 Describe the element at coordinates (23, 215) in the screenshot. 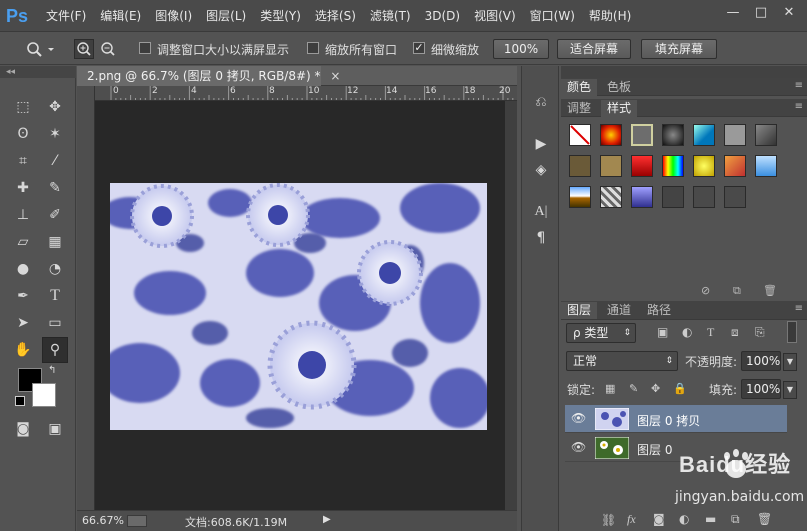

I see `clone-stamp-icon: ⊥` at that location.